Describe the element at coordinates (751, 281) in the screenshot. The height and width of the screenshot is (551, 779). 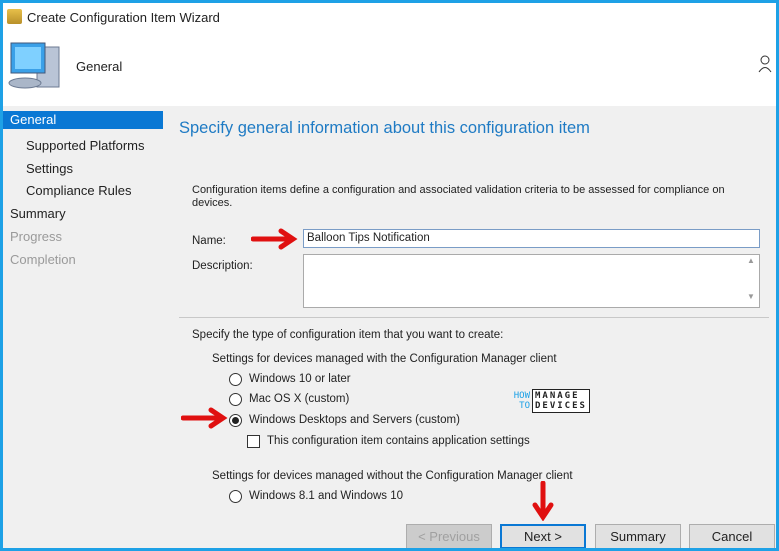
I see `textarea-scrollbar: ▲ ▼` at that location.